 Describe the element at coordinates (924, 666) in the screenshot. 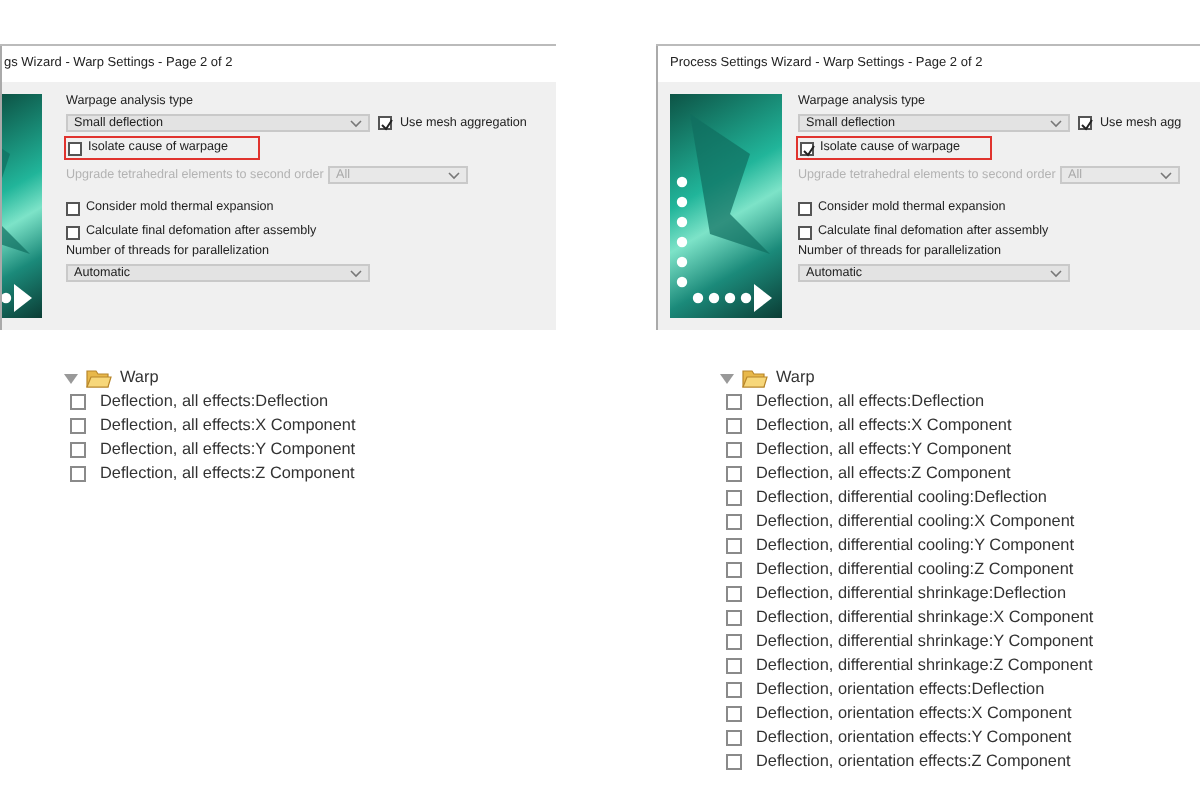

I see `tree-item-label: Deflection, differential shrinkage:Z Component` at that location.